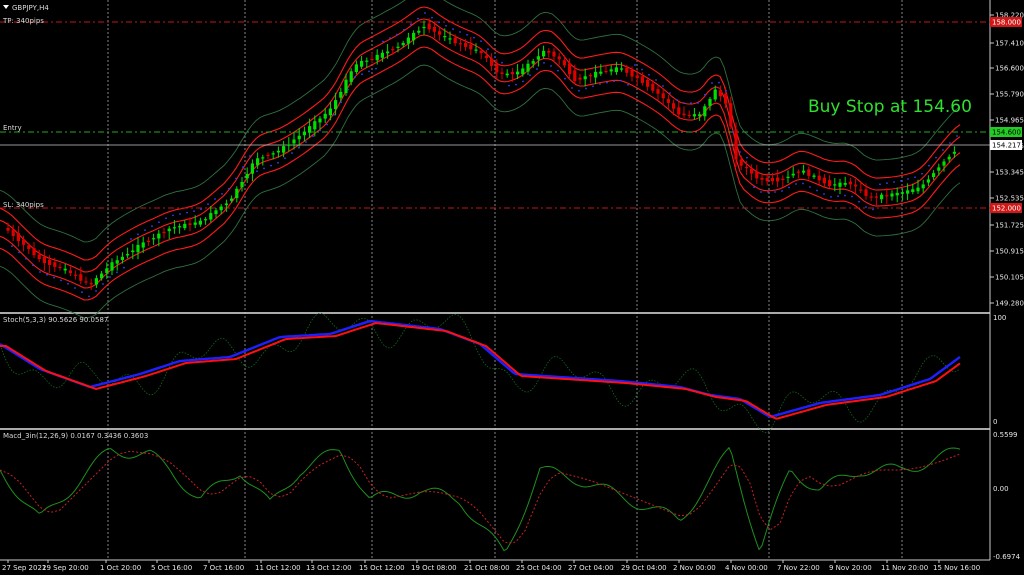 This screenshot has height=575, width=1024. What do you see at coordinates (798, 568) in the screenshot?
I see `time-tick: 7 Nov 22:00` at bounding box center [798, 568].